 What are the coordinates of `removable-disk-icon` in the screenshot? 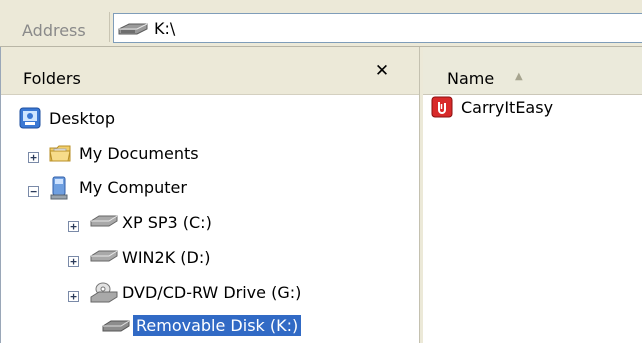 It's located at (116, 328).